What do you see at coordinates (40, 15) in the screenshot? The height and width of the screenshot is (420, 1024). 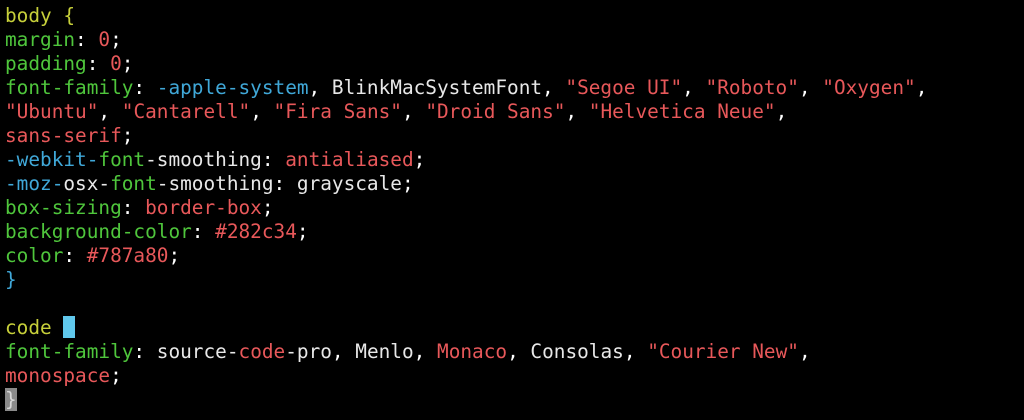 I see `code-token: body {` at bounding box center [40, 15].